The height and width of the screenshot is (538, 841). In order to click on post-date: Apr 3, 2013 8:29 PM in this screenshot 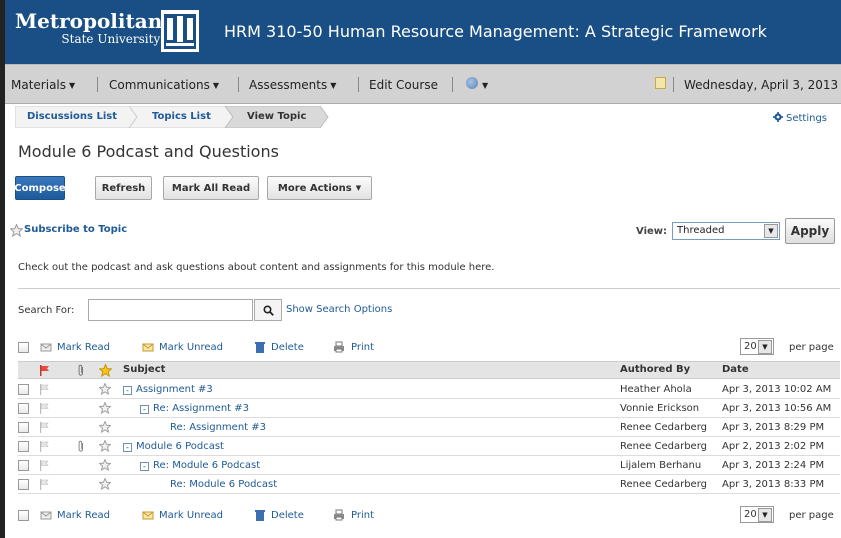, I will do `click(773, 427)`.